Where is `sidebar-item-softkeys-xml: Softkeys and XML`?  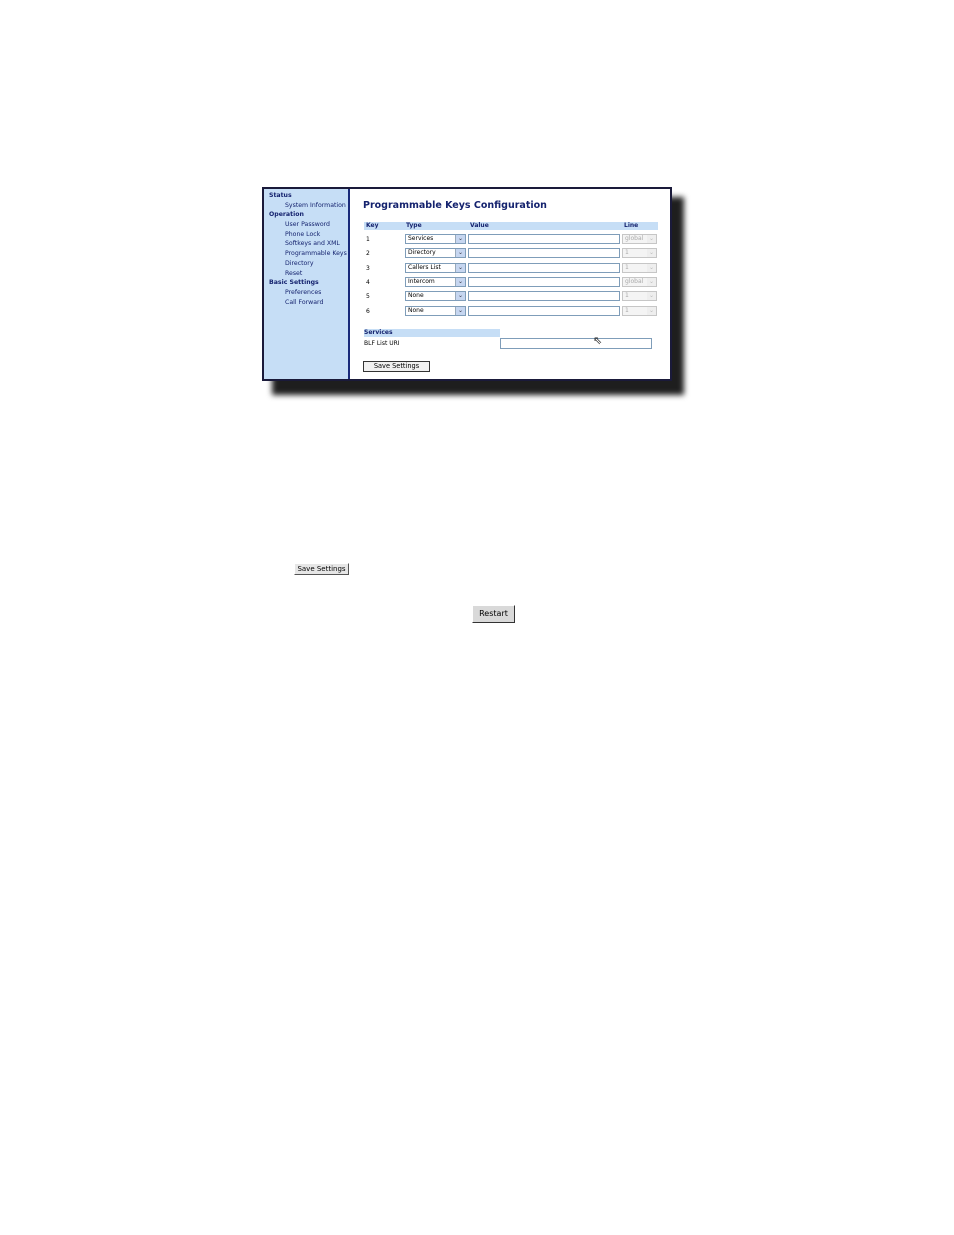
sidebar-item-softkeys-xml: Softkeys and XML is located at coordinates (306, 244).